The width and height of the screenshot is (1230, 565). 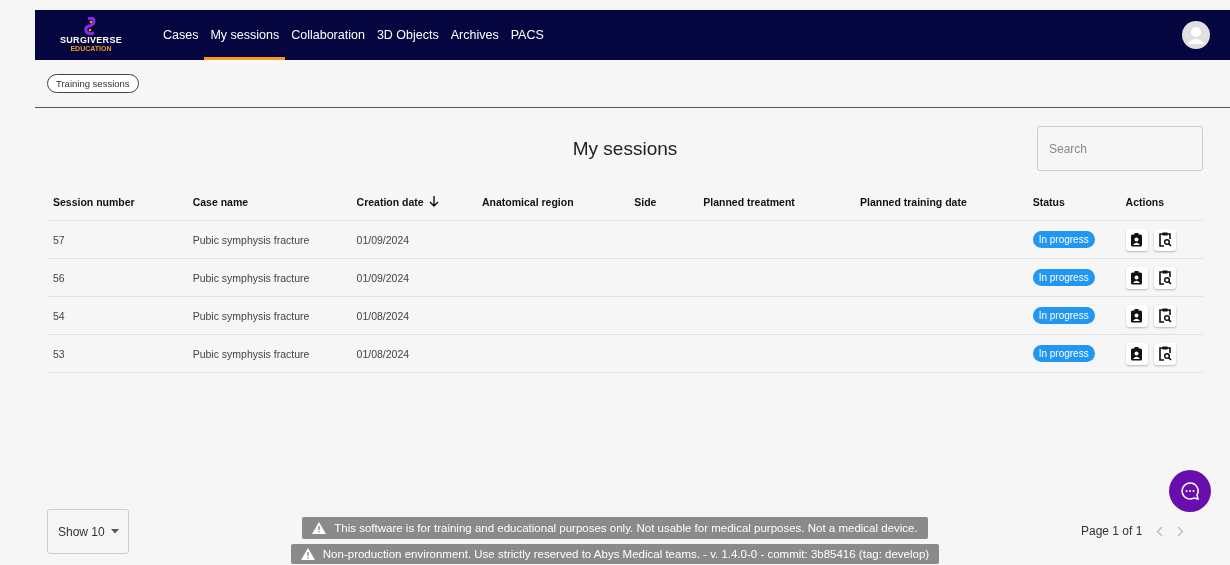 What do you see at coordinates (117, 353) in the screenshot?
I see `table-cell: 53` at bounding box center [117, 353].